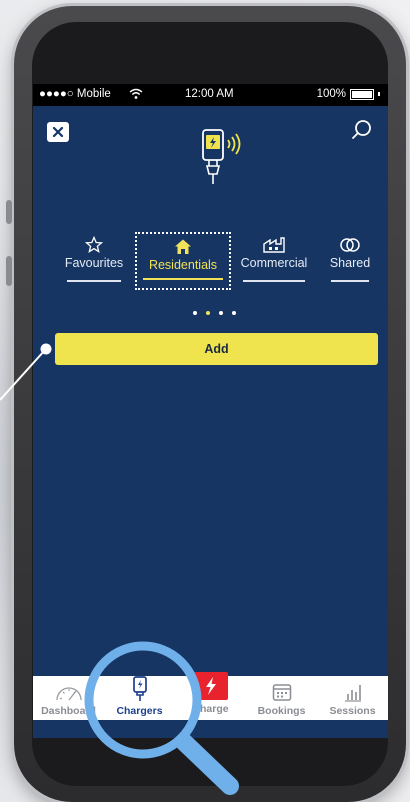 This screenshot has height=802, width=410. I want to click on magnifier-icon, so click(161, 718).